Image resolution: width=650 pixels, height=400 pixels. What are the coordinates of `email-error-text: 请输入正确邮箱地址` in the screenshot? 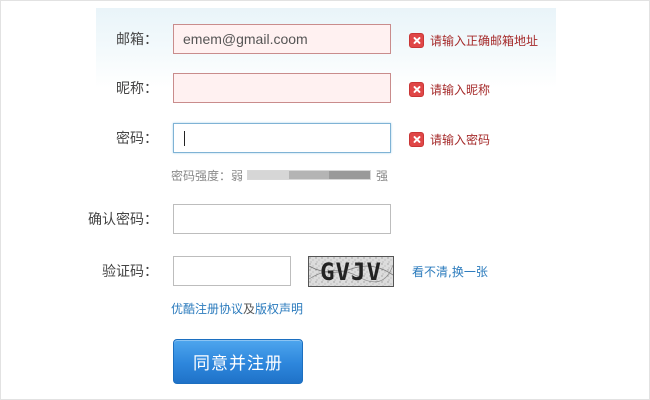 It's located at (484, 40).